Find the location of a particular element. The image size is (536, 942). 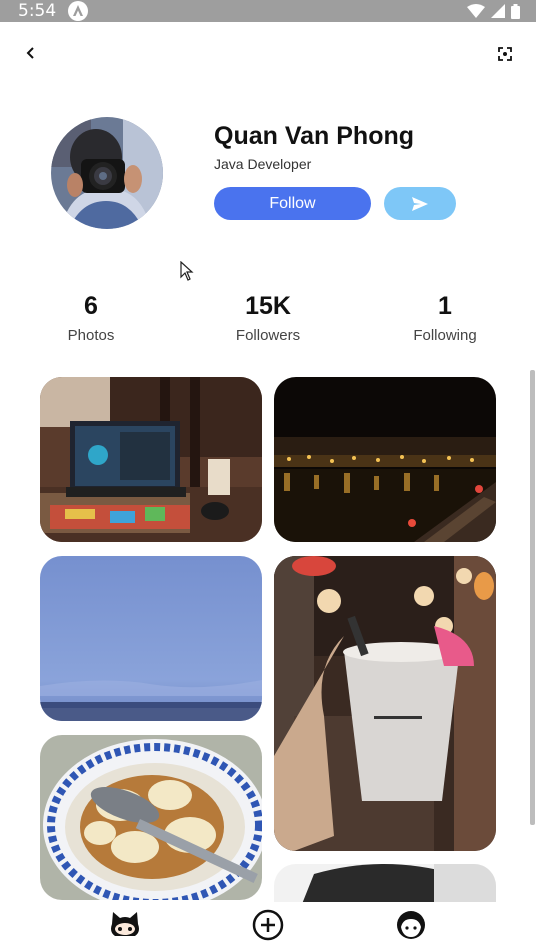

stat-following-label: Following is located at coordinates (445, 335).